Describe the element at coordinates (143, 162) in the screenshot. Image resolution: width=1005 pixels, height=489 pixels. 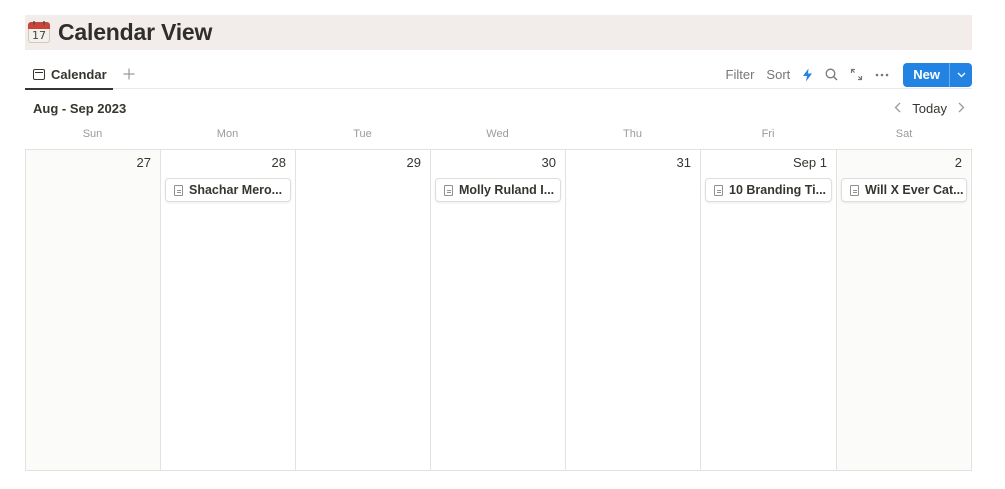
I see `day-number: 27` at that location.